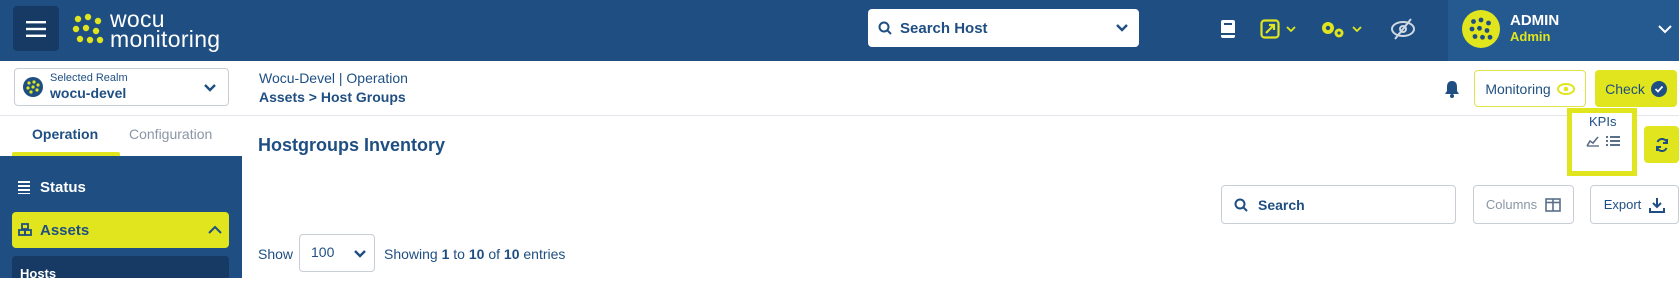 The height and width of the screenshot is (281, 1679). I want to click on entries-total: 10, so click(511, 254).